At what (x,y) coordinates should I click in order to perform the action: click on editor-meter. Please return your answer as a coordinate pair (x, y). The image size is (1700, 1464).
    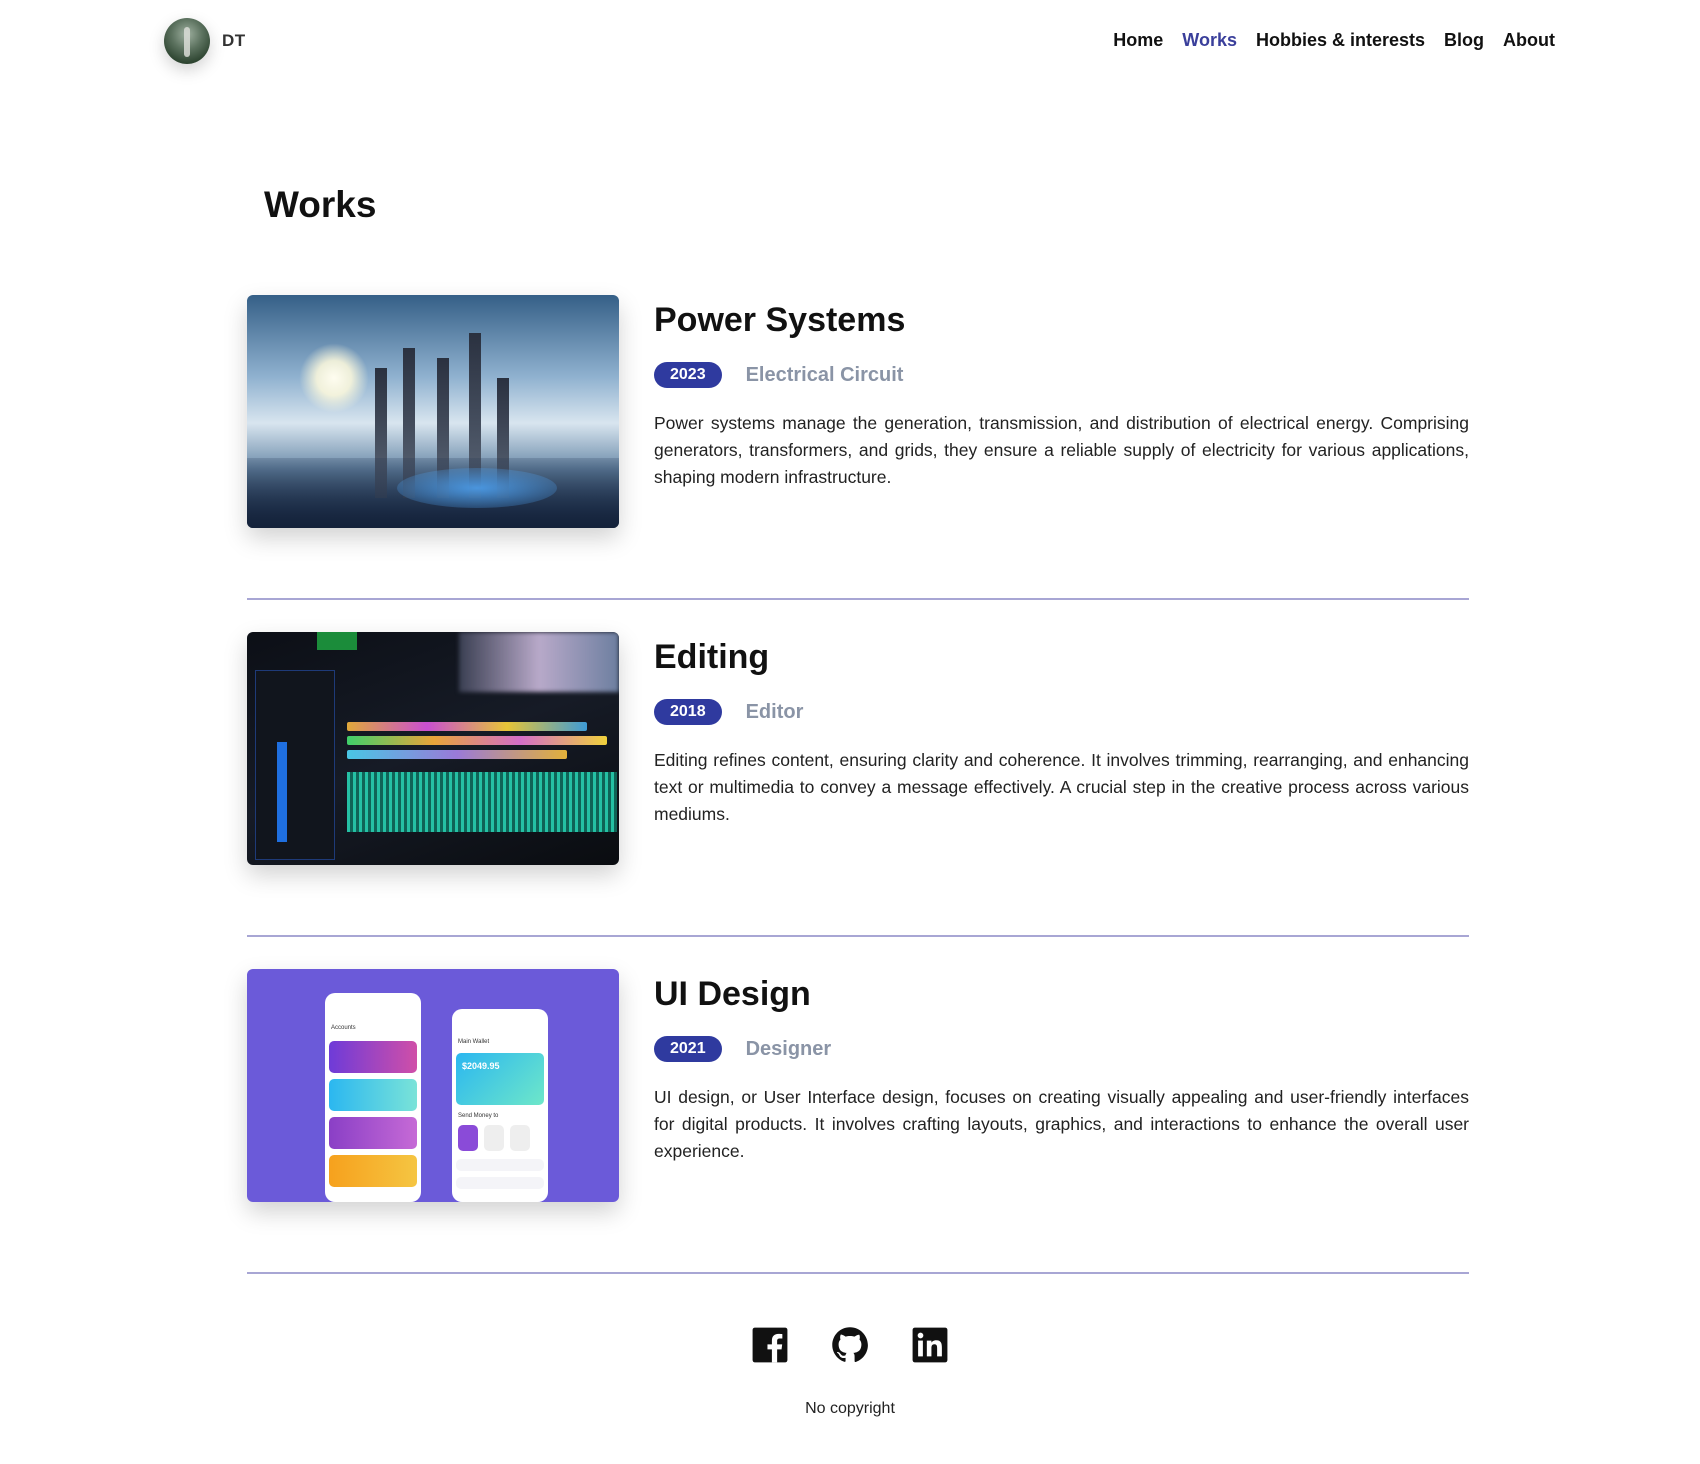
    Looking at the image, I should click on (282, 792).